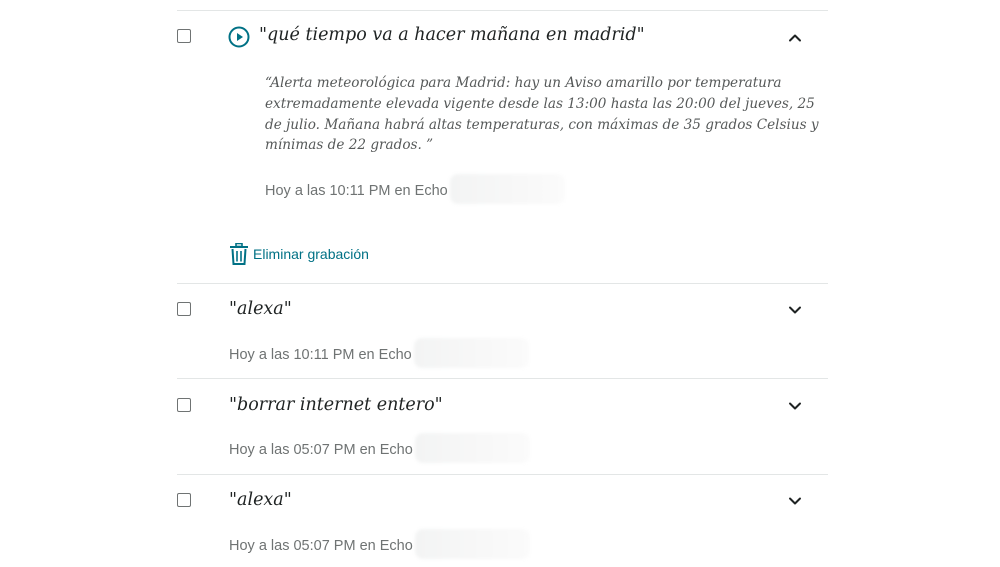  What do you see at coordinates (239, 254) in the screenshot?
I see `trash-icon` at bounding box center [239, 254].